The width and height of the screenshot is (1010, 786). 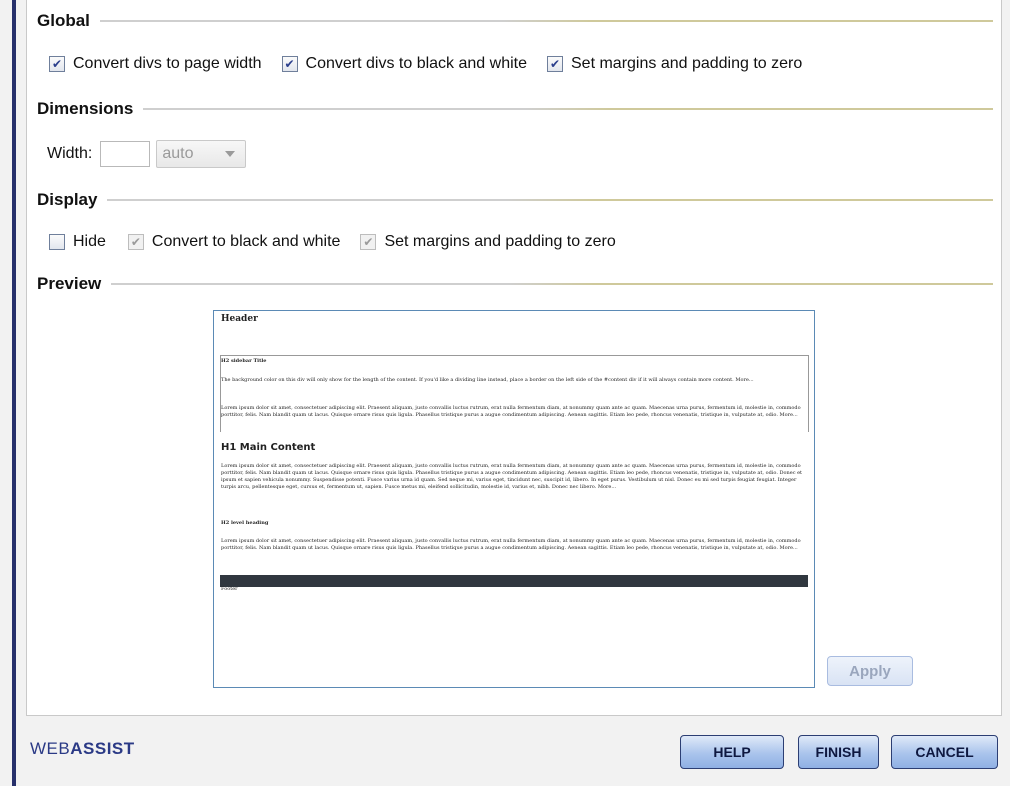 What do you see at coordinates (732, 752) in the screenshot?
I see `help-button: HELP` at bounding box center [732, 752].